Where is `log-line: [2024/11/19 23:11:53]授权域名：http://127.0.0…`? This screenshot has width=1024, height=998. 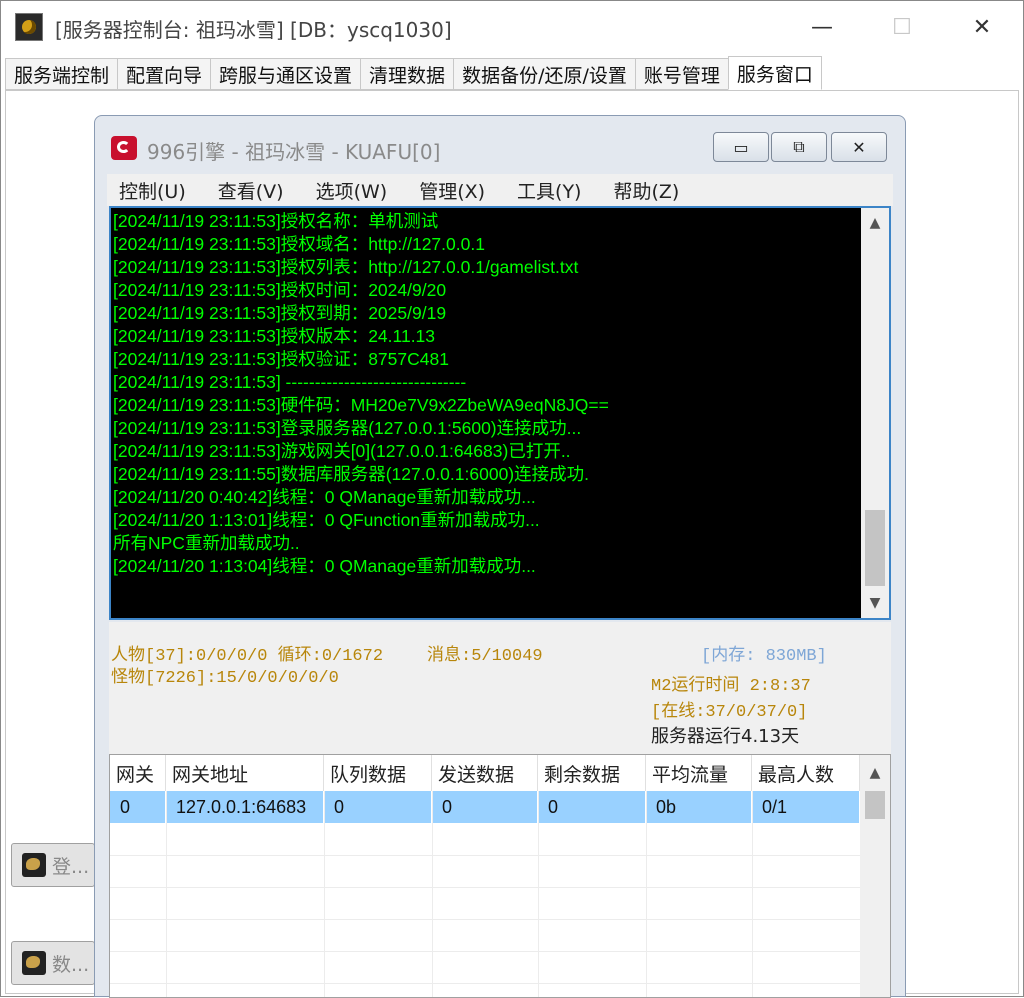 log-line: [2024/11/19 23:11:53]授权域名：http://127.0.0… is located at coordinates (299, 244).